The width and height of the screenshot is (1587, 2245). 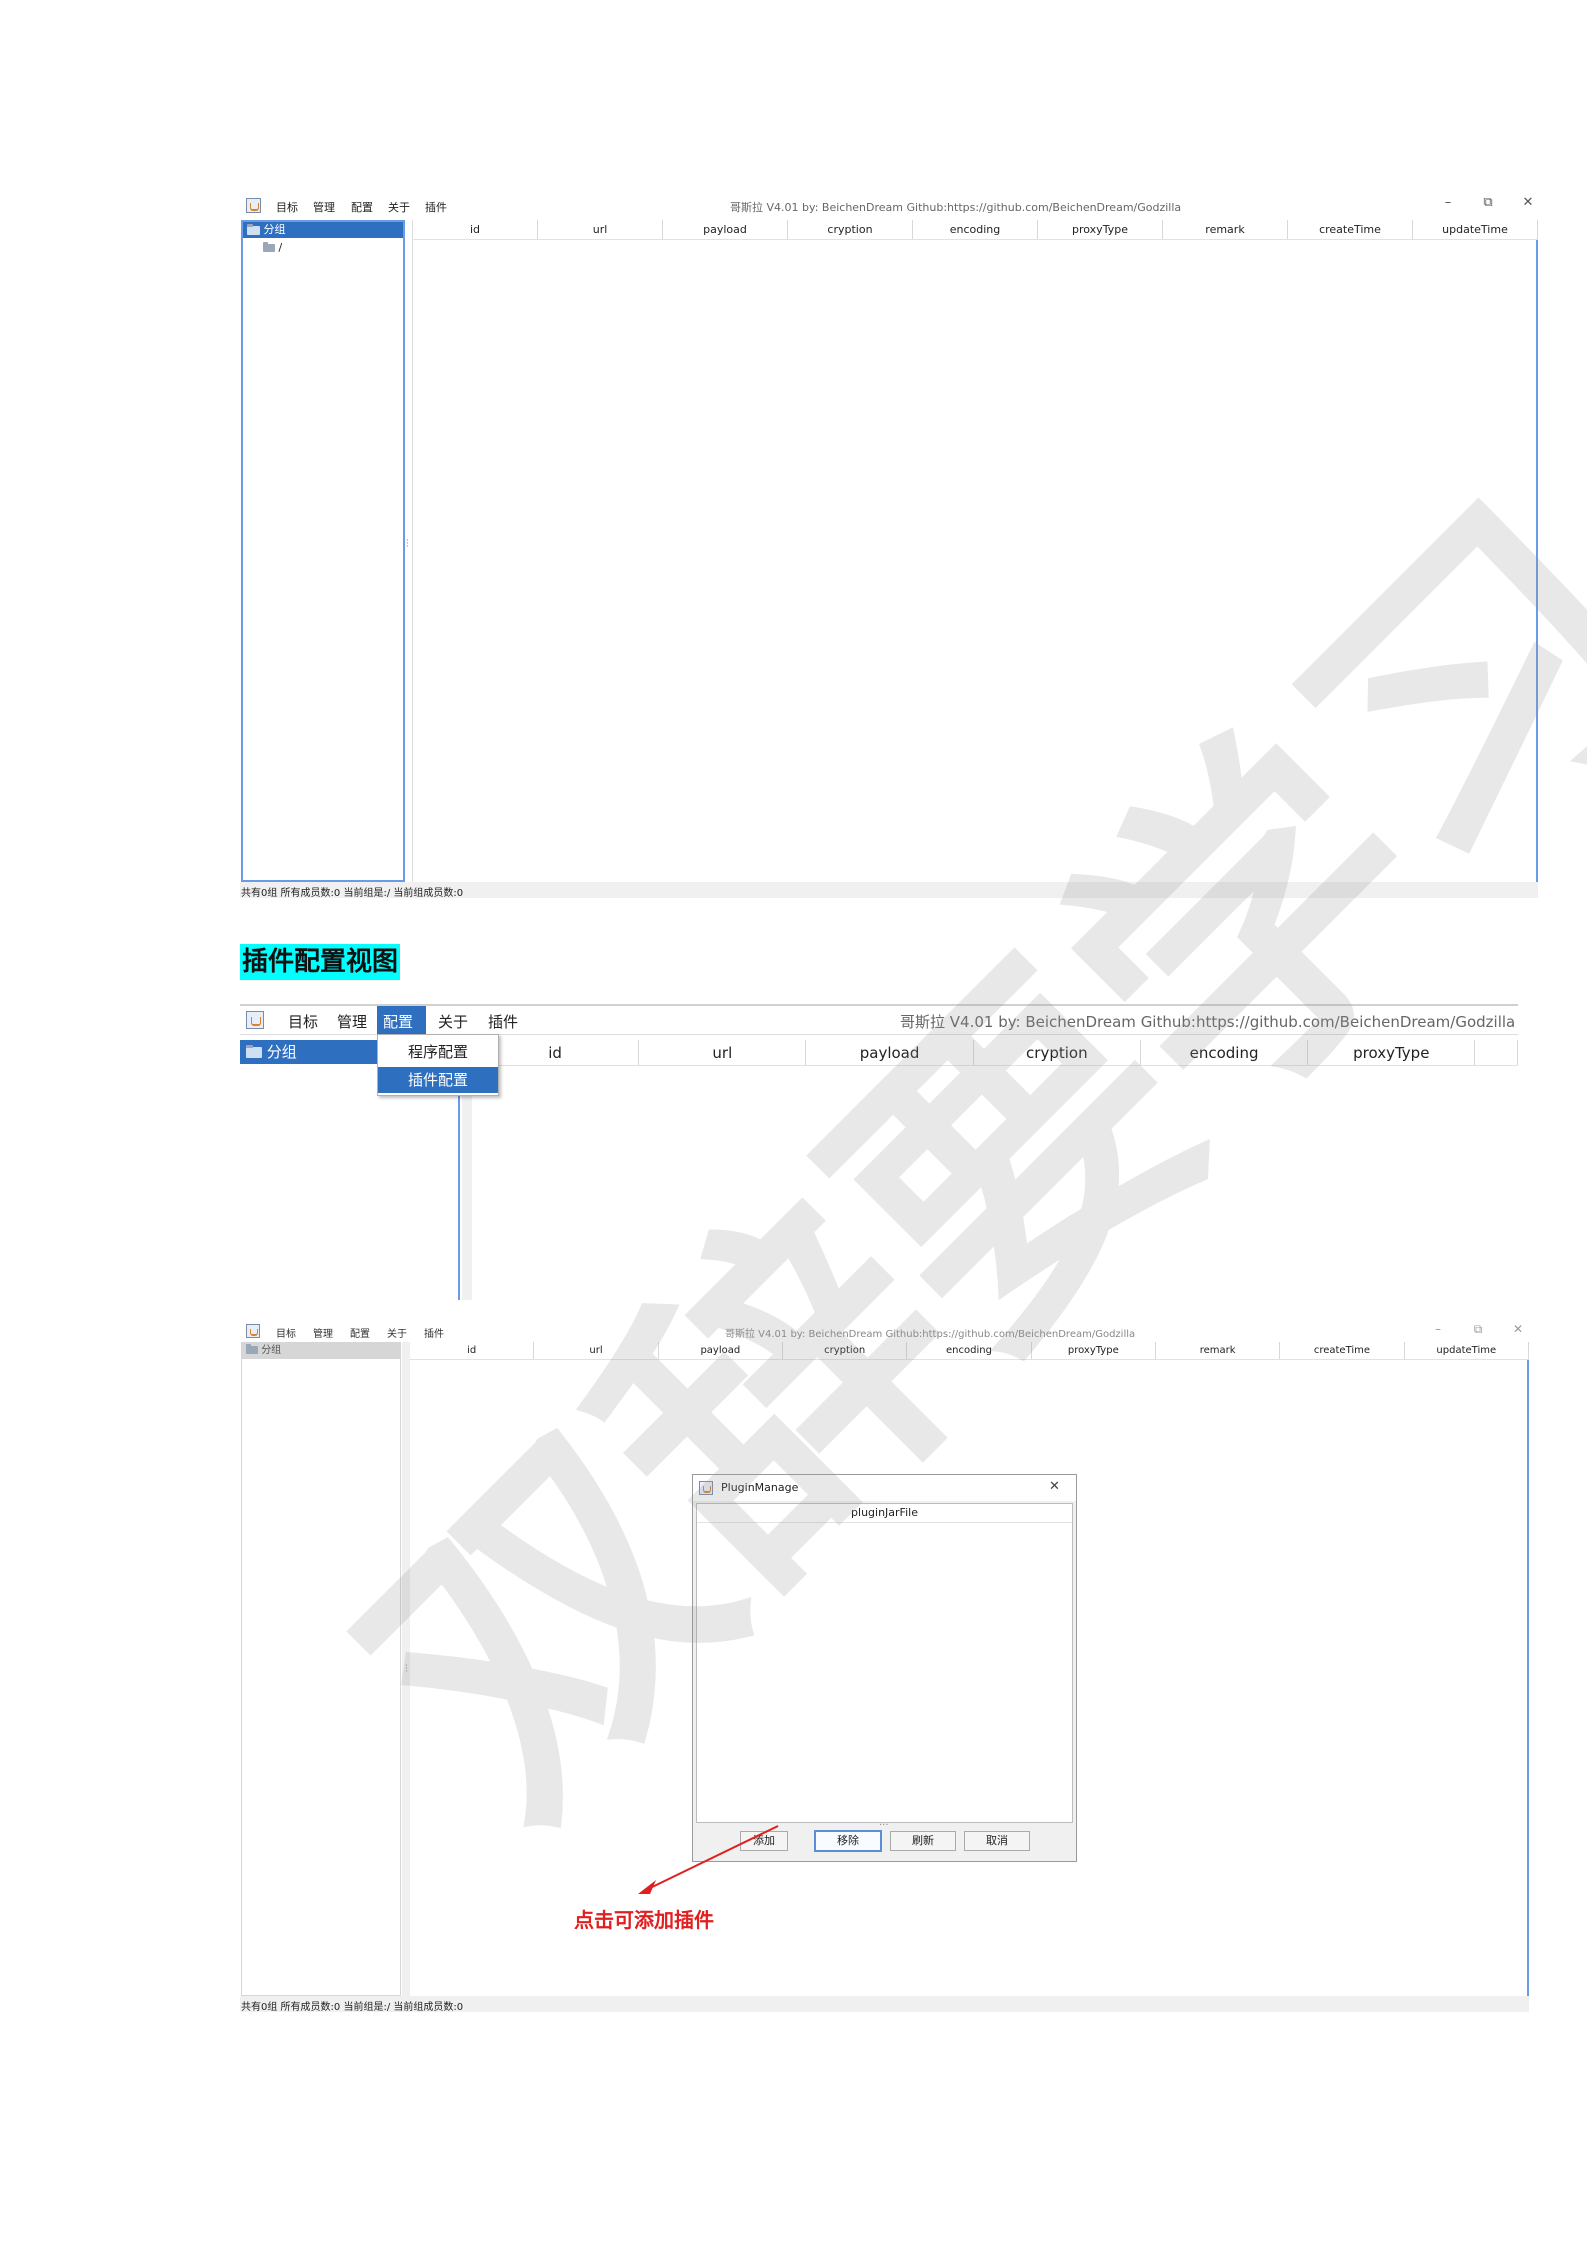 I want to click on config-dropdown: 程序配置 插件配置, so click(x=438, y=1065).